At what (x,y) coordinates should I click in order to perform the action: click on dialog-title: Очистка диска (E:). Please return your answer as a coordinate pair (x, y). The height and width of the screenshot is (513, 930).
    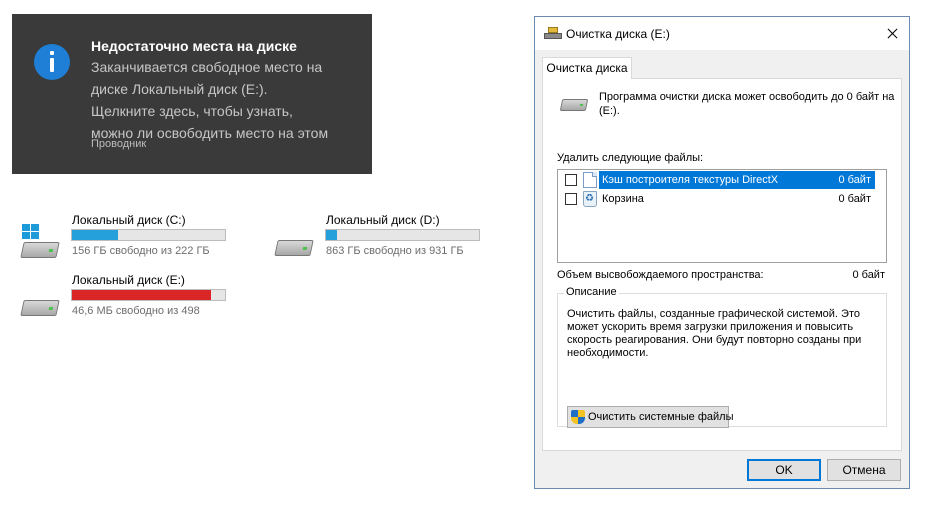
    Looking at the image, I should click on (618, 34).